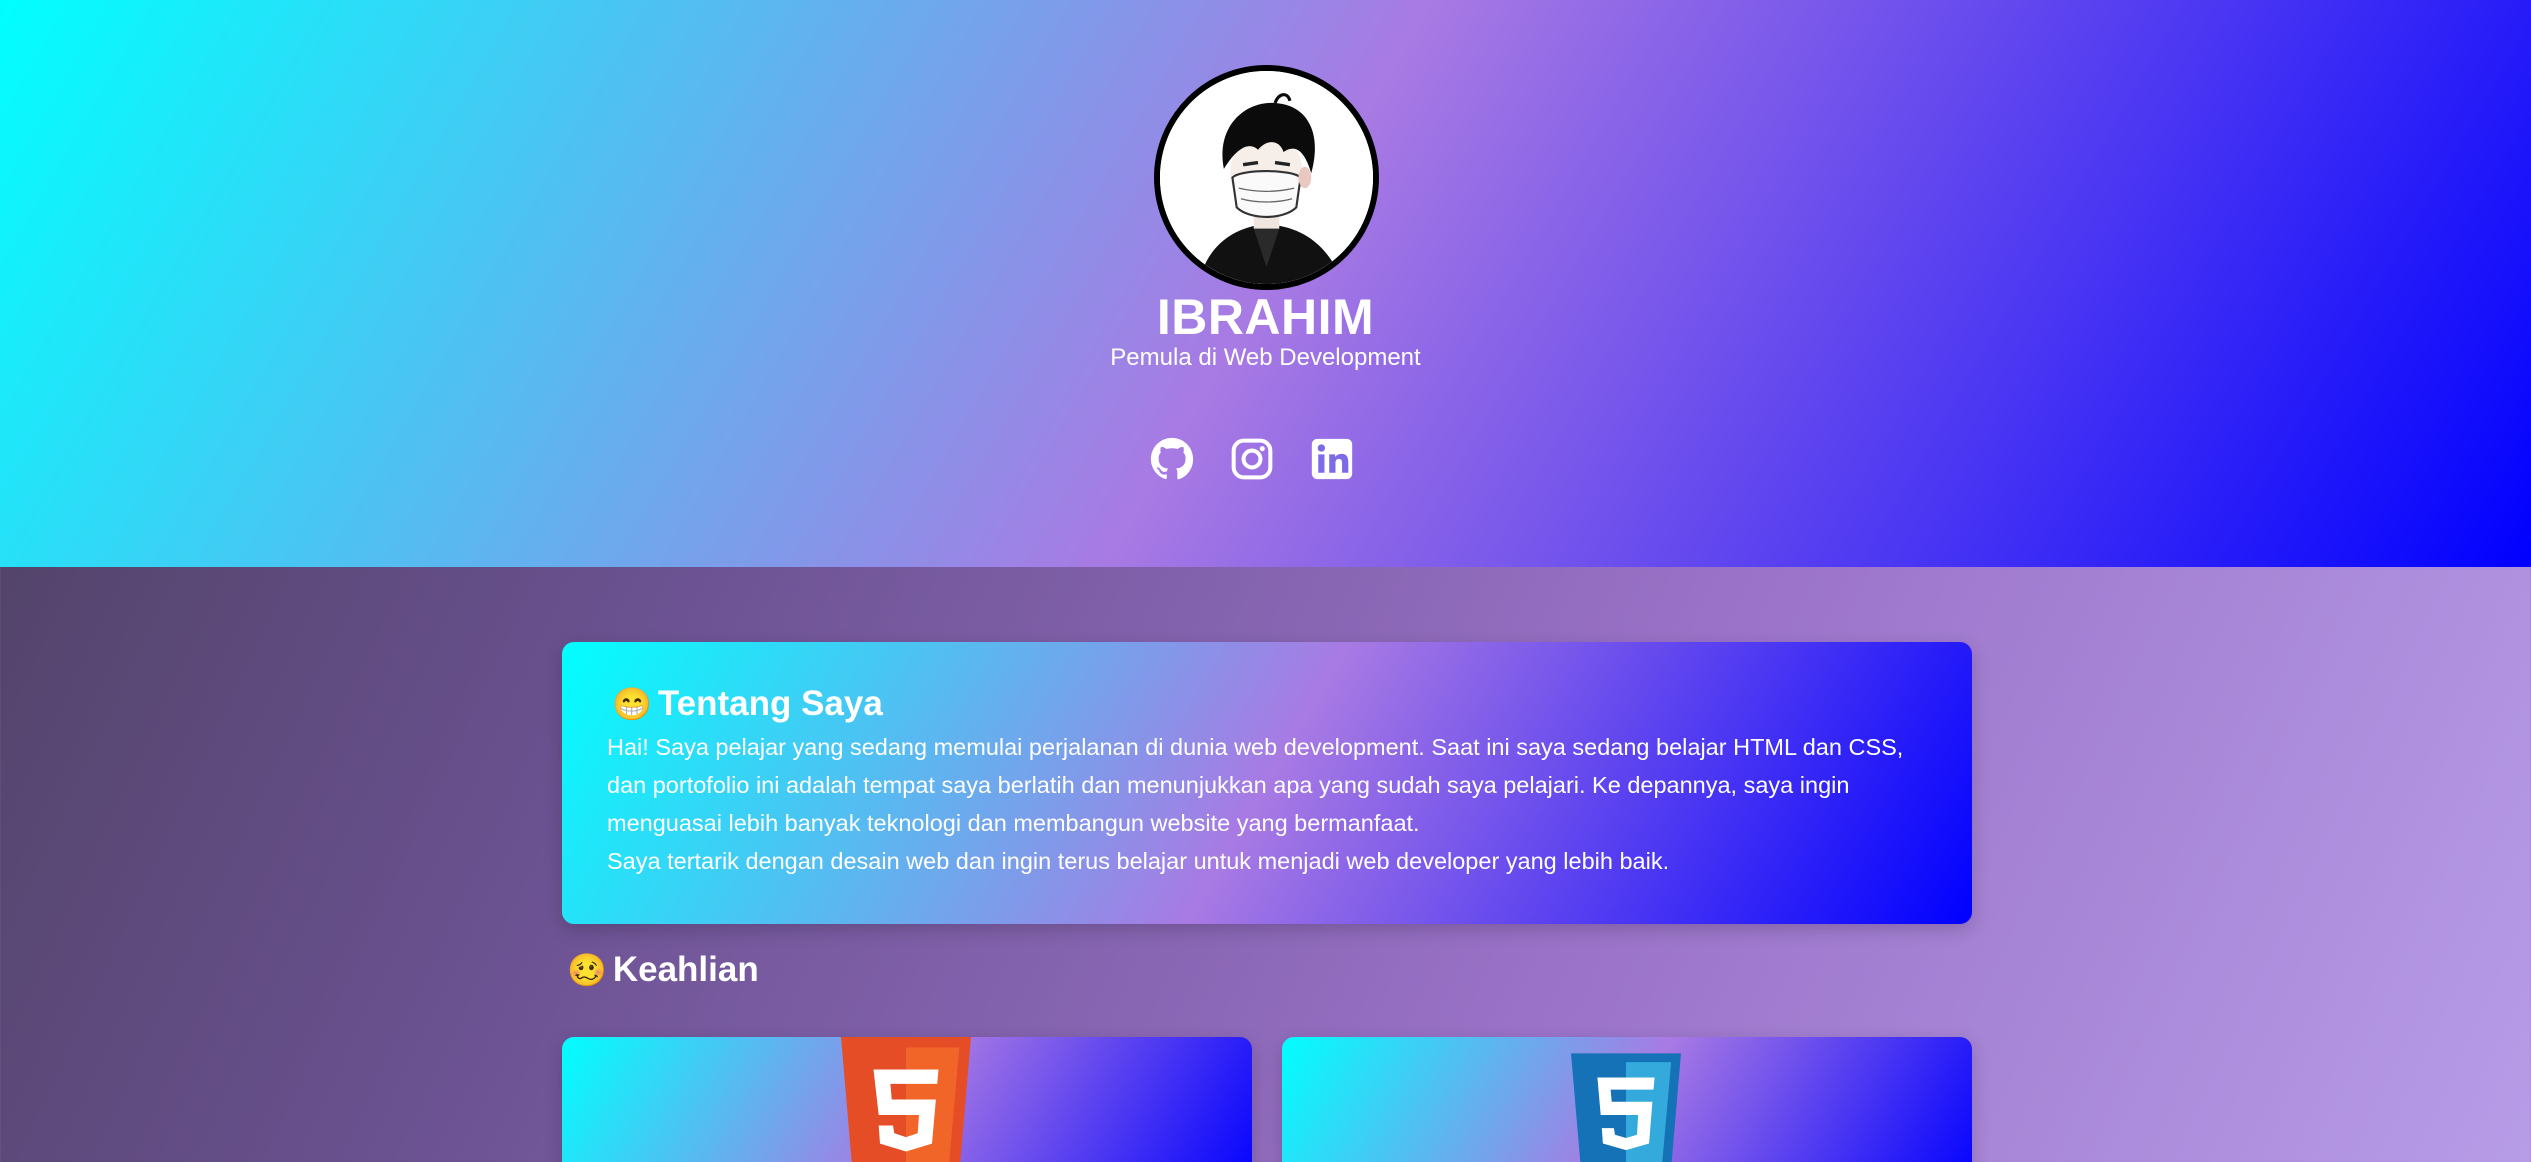 This screenshot has width=2531, height=1162. Describe the element at coordinates (1332, 459) in the screenshot. I see `linkedin-icon` at that location.